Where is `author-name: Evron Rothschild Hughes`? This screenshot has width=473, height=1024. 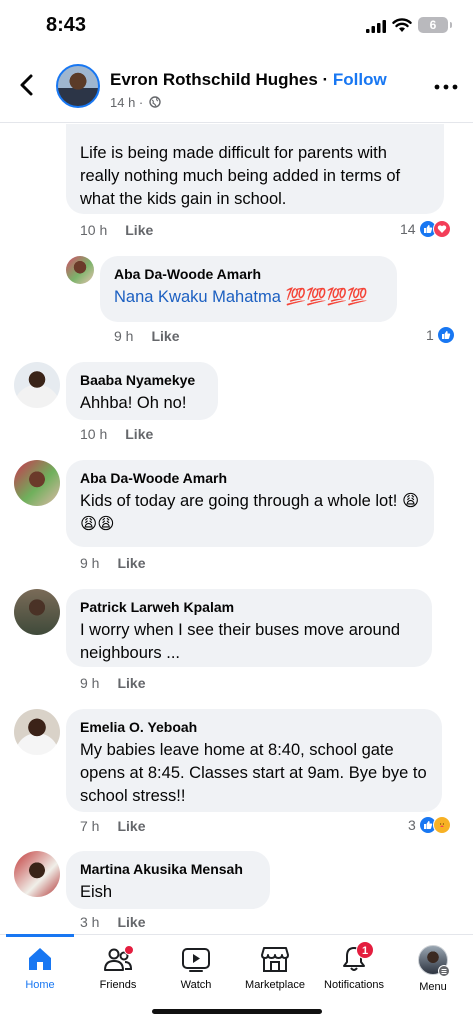 author-name: Evron Rothschild Hughes is located at coordinates (214, 79).